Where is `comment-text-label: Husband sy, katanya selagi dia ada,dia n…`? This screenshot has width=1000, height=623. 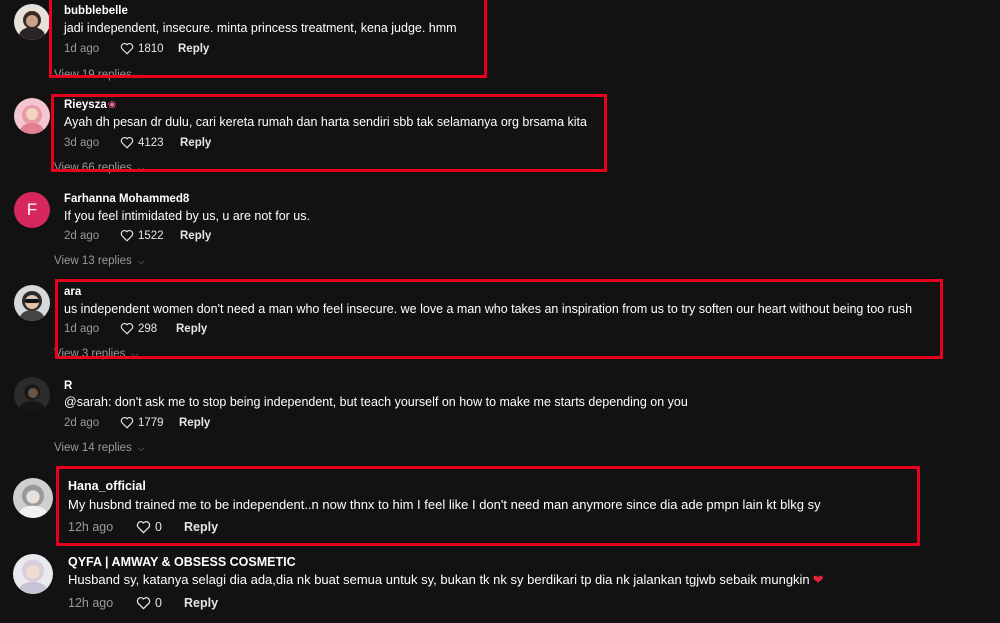
comment-text-label: Husband sy, katanya selagi dia ada,dia n… is located at coordinates (439, 579).